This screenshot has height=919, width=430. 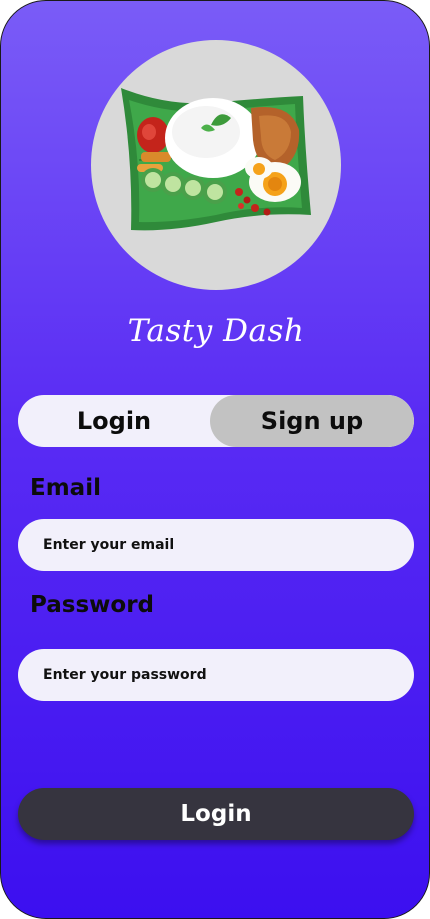 What do you see at coordinates (312, 421) in the screenshot?
I see `tab-sign-up: Sign up` at bounding box center [312, 421].